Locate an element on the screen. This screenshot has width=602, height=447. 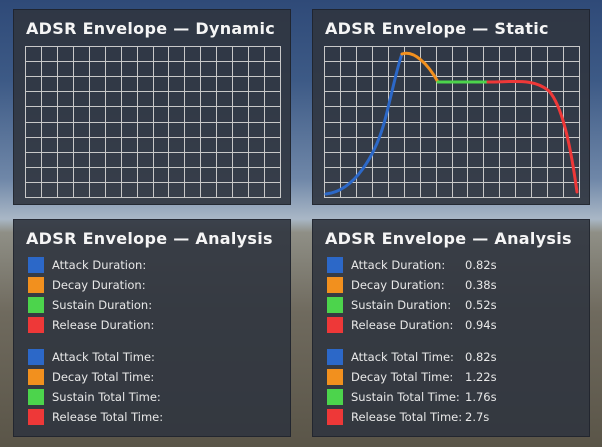
attack-total-row: Attack Total Time: is located at coordinates (153, 357).